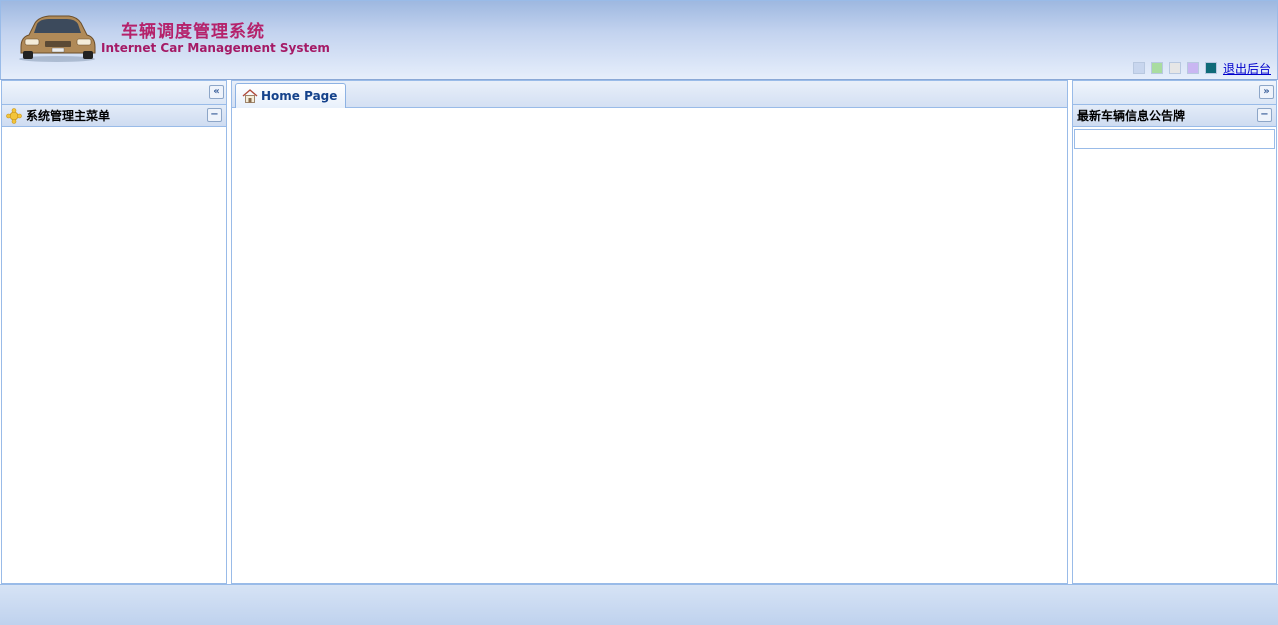  I want to click on minimize-menu-icon: −, so click(214, 115).